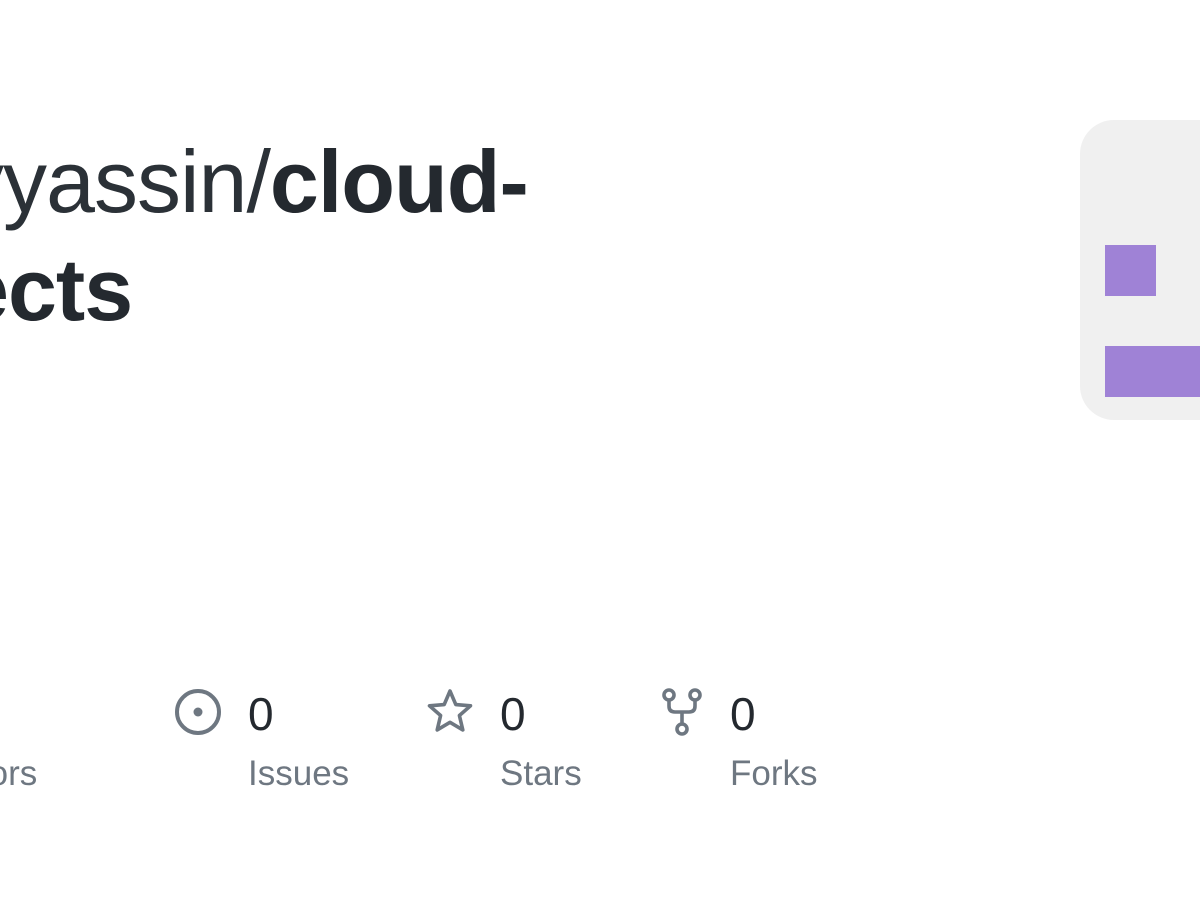 This screenshot has width=1200, height=900. I want to click on language-bar-wide, so click(1152, 371).